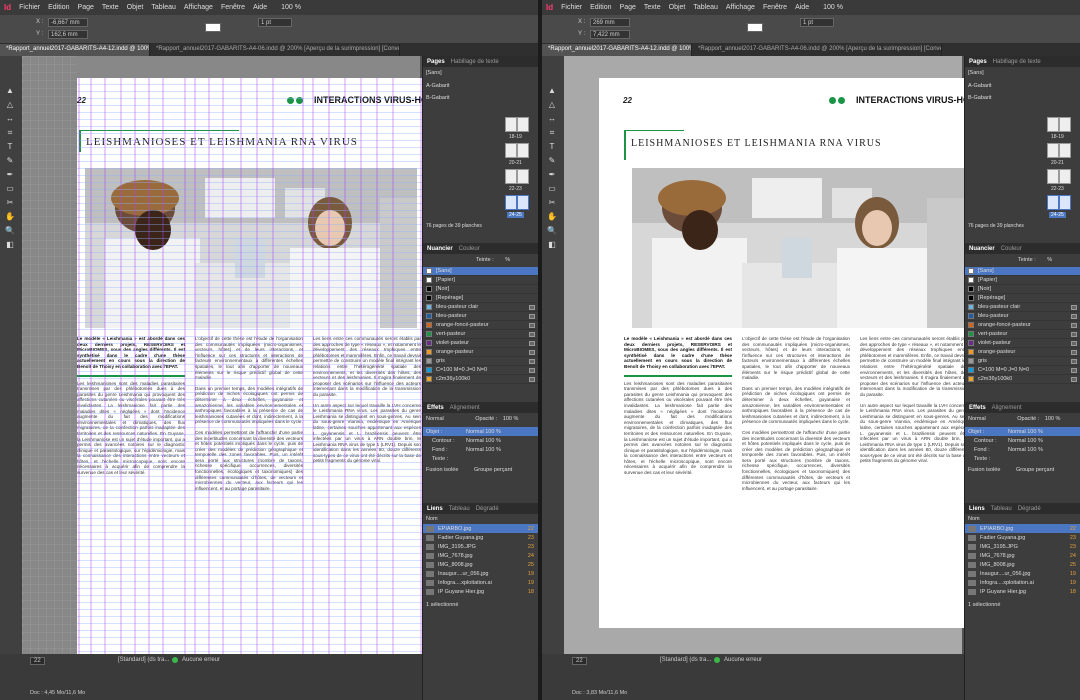 The height and width of the screenshot is (700, 1080). I want to click on x-field: 269 mm, so click(610, 22).